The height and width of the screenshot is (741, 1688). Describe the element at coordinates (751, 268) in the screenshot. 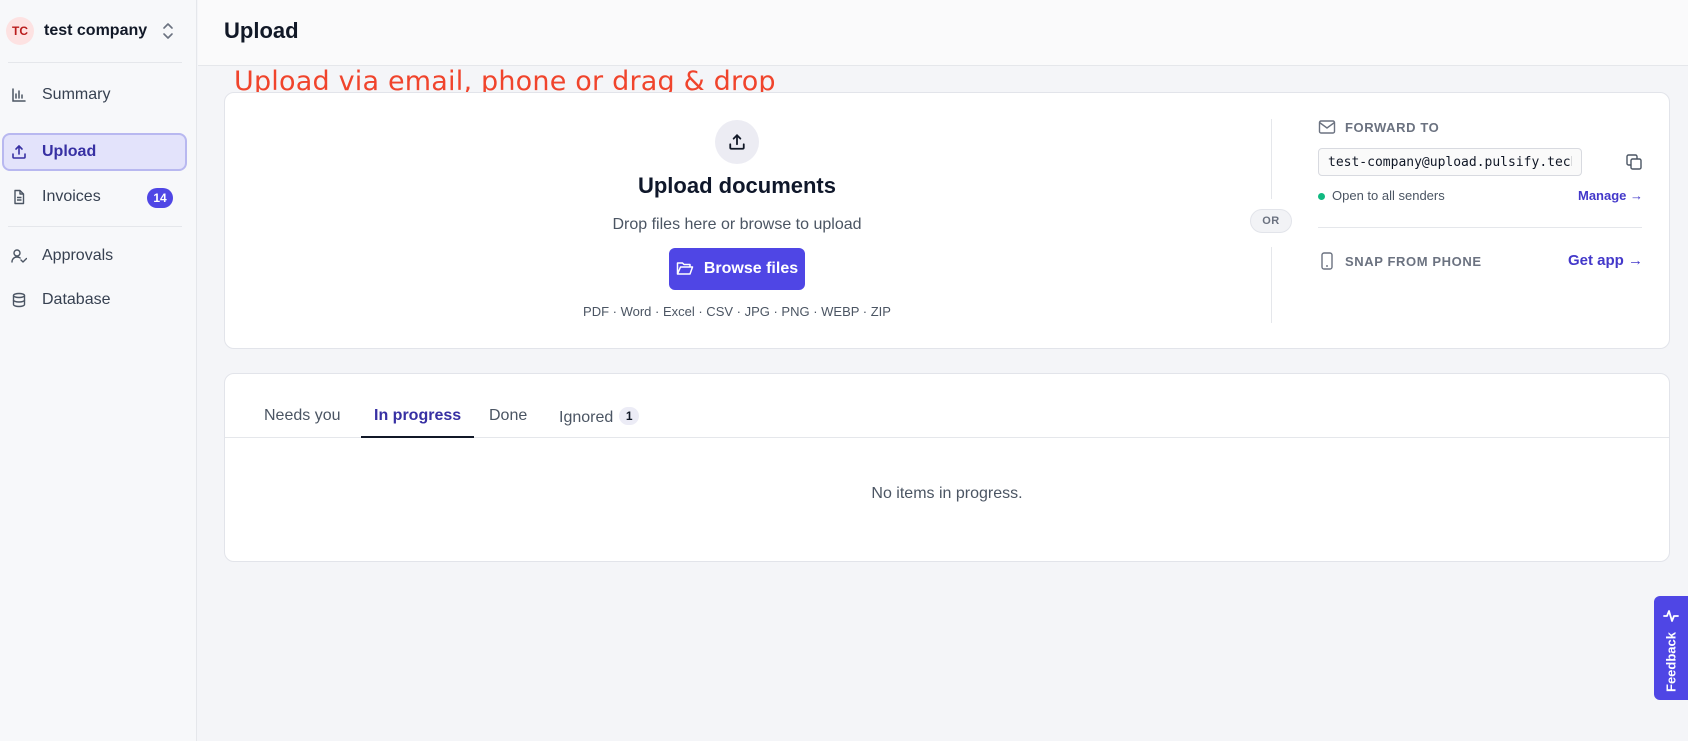

I see `browse-files-label: Browse files` at that location.